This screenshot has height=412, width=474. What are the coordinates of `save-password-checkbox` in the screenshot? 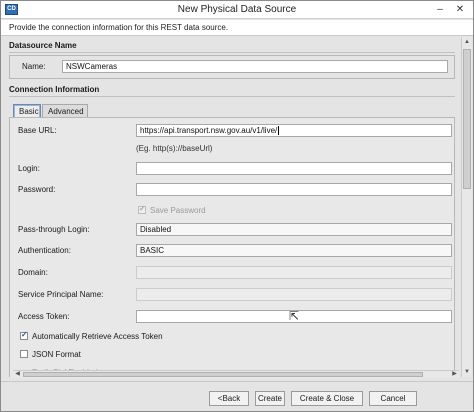 It's located at (142, 209).